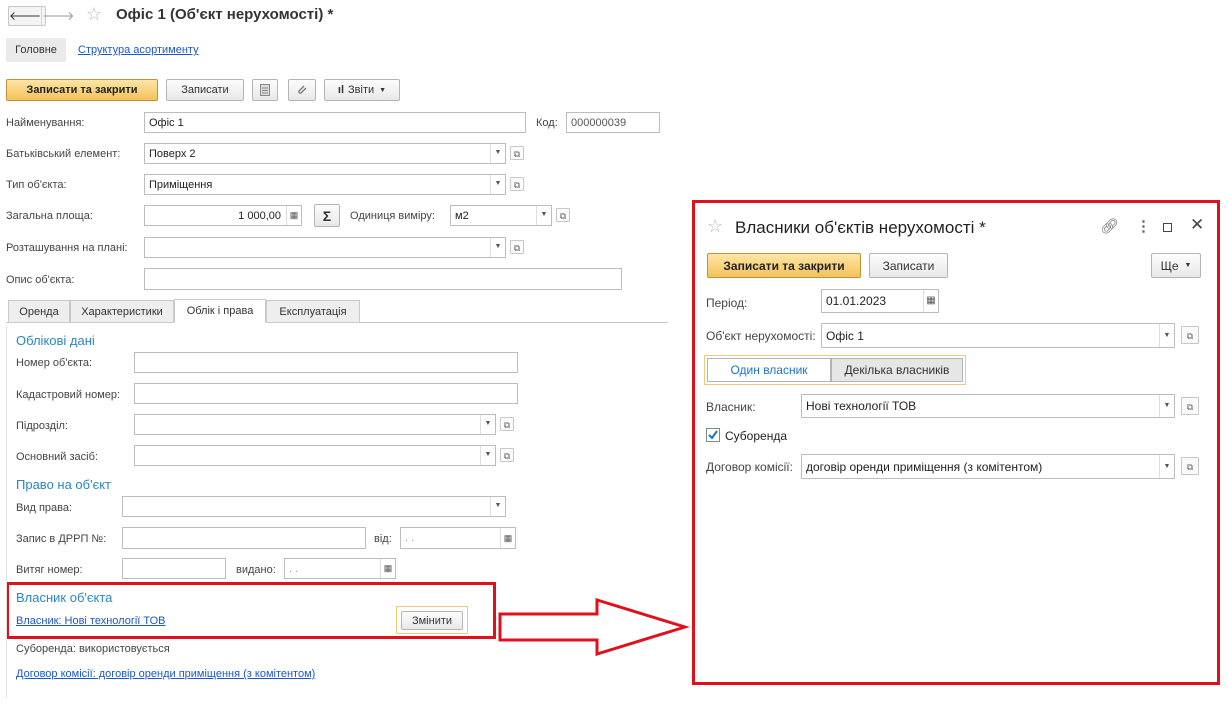 This screenshot has width=1228, height=709. I want to click on unit-value: м2, so click(462, 215).